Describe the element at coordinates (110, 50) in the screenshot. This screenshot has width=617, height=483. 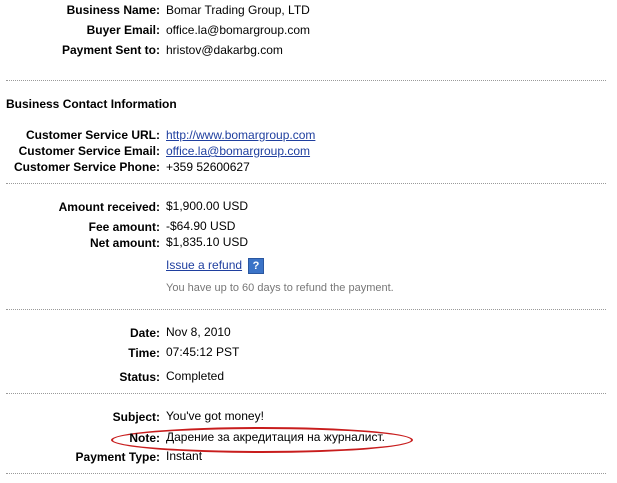
I see `payment-sent-to-label: Payment Sent to:` at that location.